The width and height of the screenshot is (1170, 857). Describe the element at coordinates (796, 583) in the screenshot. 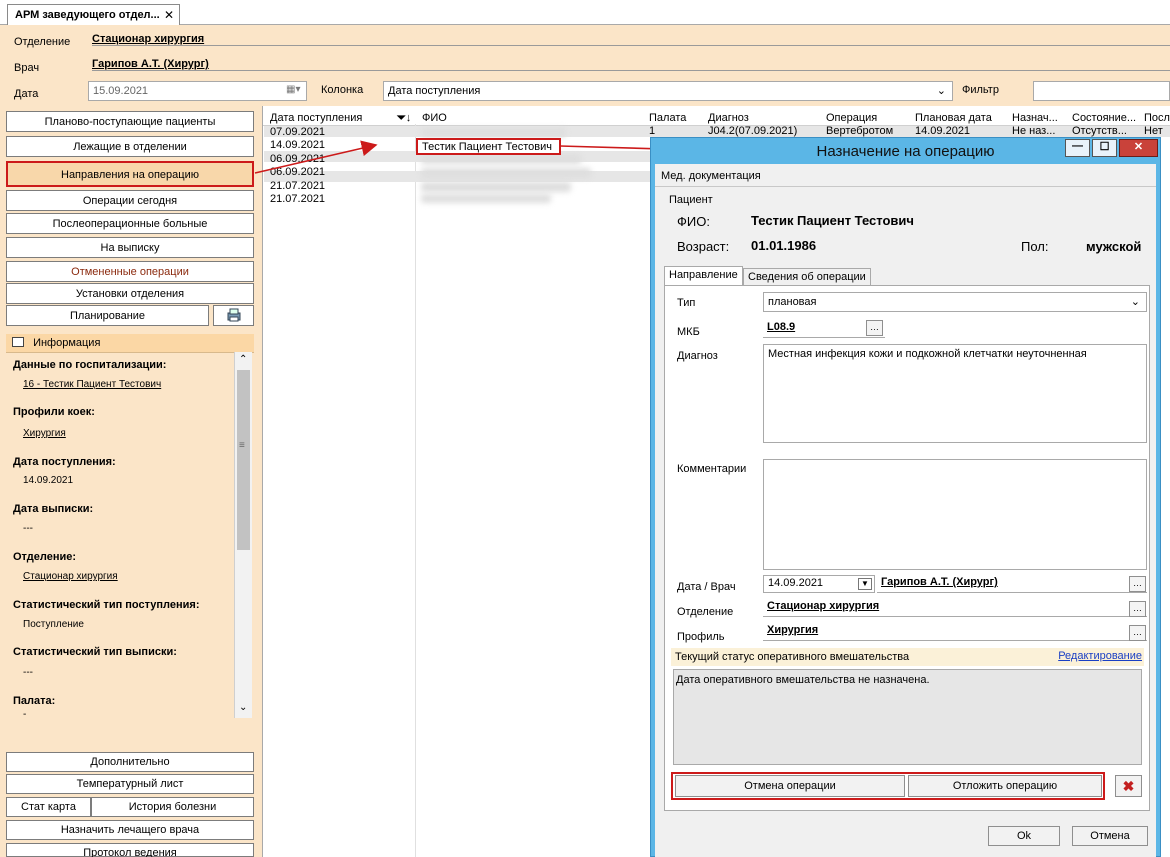

I see `surgery-date-value: 14.09.2021` at that location.